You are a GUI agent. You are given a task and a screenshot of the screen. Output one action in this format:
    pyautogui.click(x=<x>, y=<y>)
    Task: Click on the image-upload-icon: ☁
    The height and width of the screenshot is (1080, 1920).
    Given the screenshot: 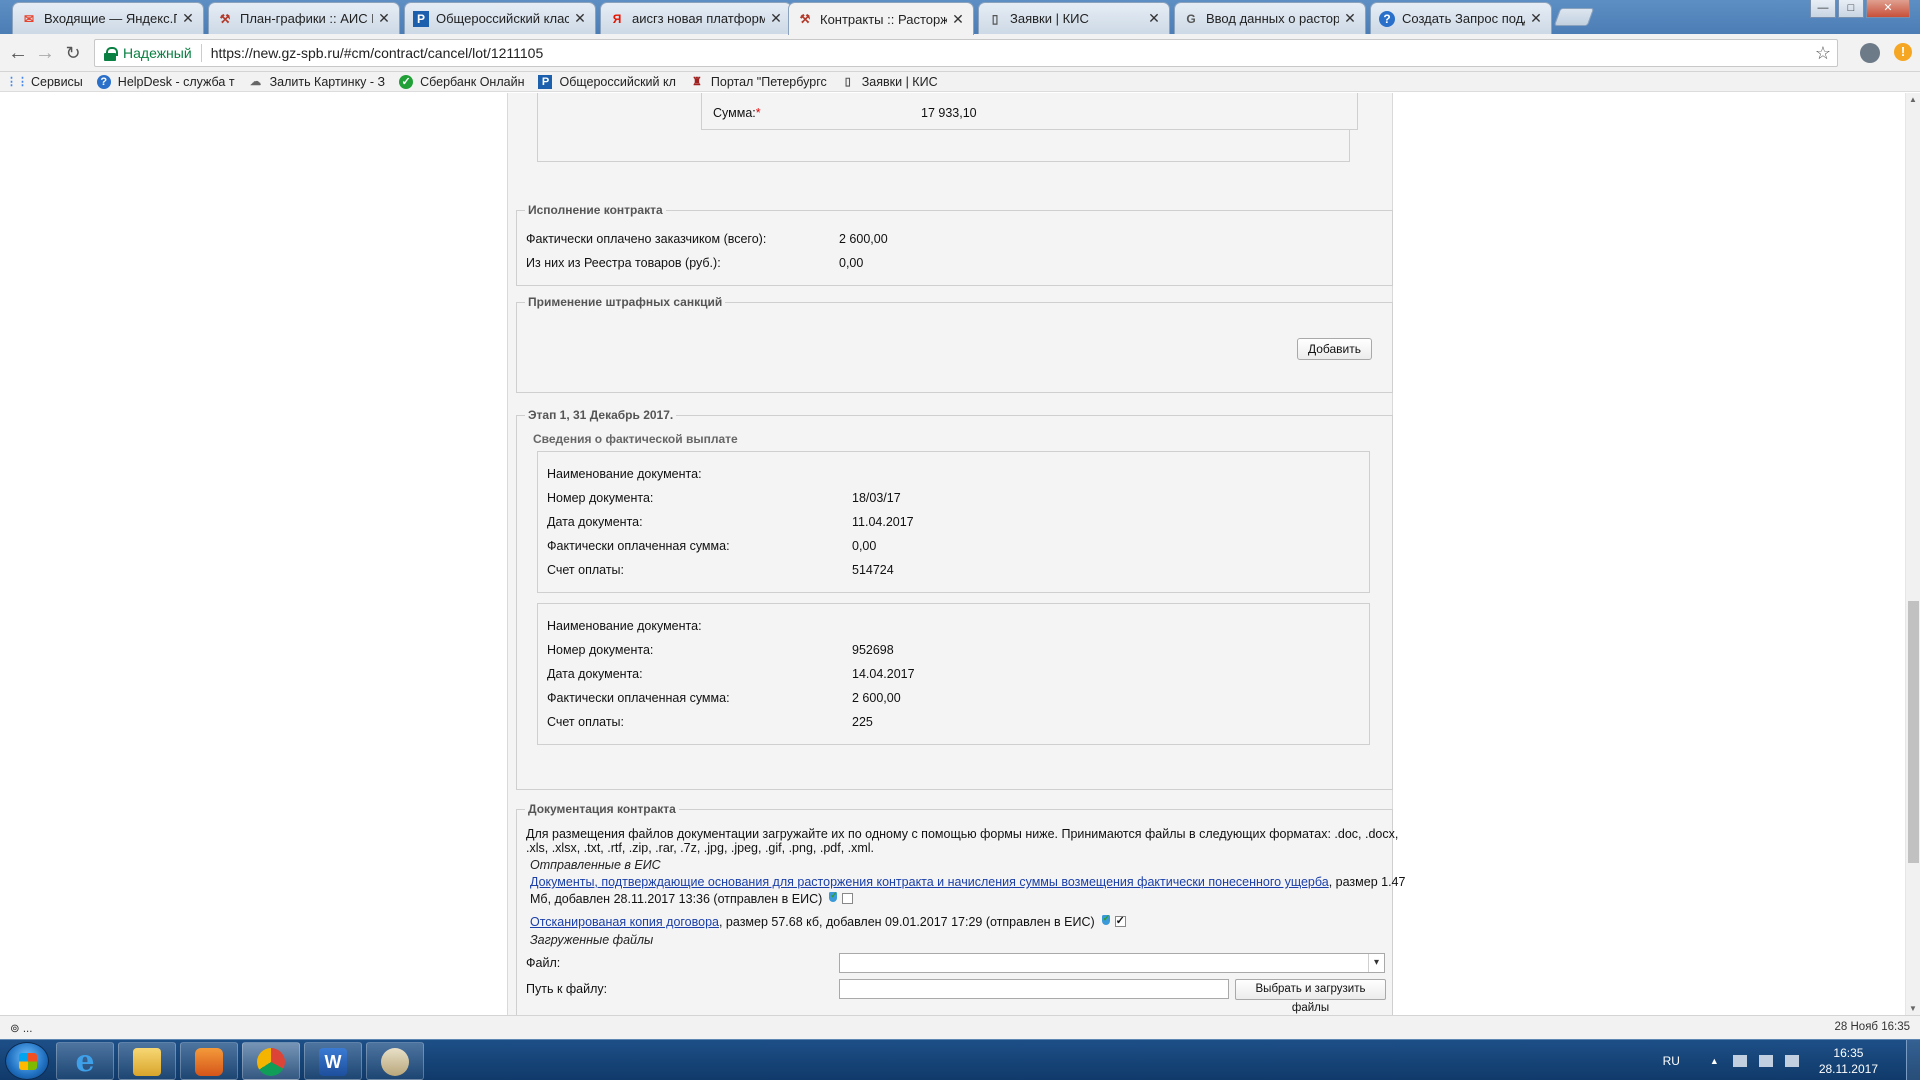 What is the action you would take?
    pyautogui.click(x=256, y=82)
    